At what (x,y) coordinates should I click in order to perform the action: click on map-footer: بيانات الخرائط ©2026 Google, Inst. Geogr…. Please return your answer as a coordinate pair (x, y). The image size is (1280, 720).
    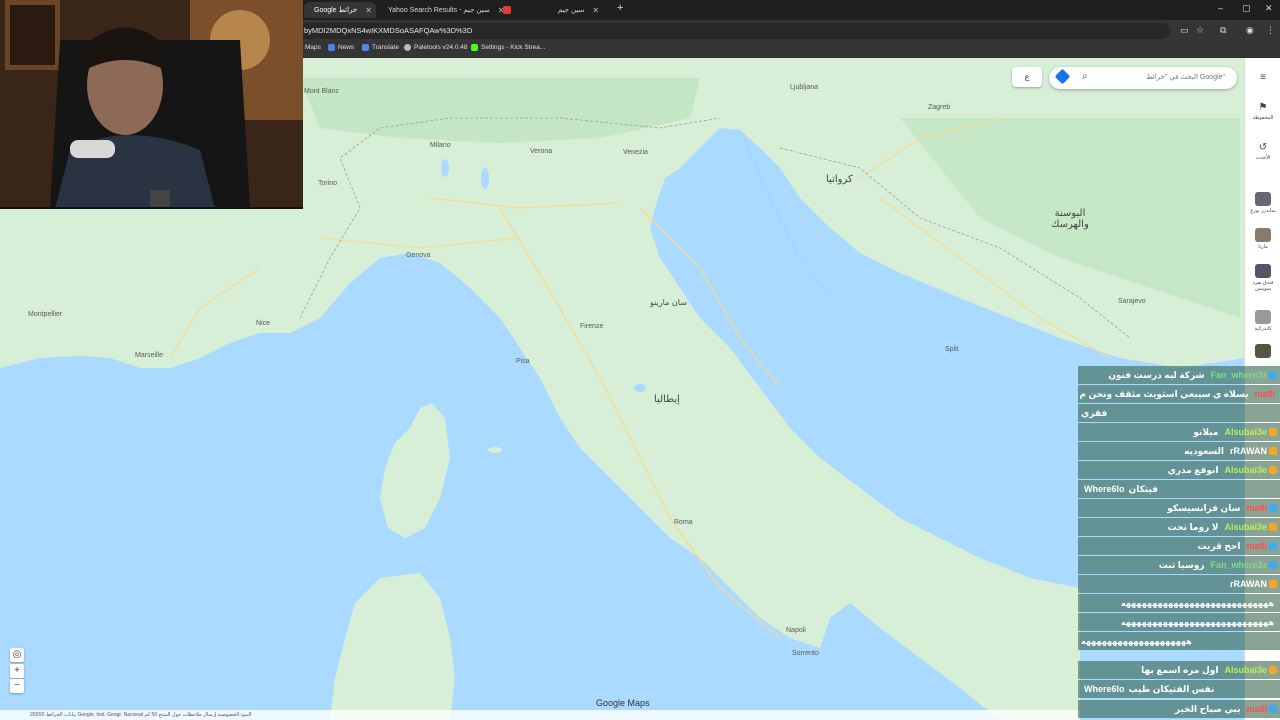
    Looking at the image, I should click on (540, 715).